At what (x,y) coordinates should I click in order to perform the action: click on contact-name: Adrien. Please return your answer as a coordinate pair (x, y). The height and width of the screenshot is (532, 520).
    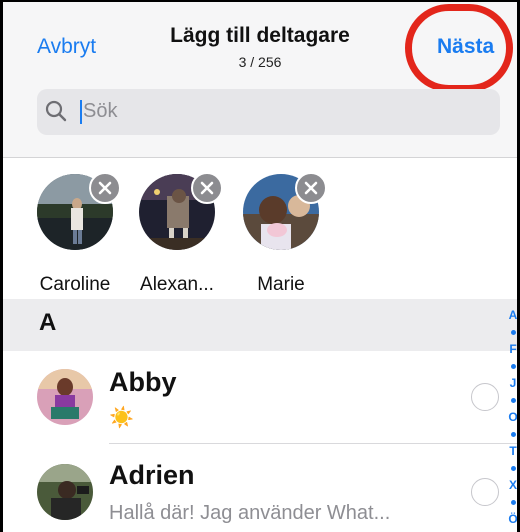
    Looking at the image, I should click on (152, 475).